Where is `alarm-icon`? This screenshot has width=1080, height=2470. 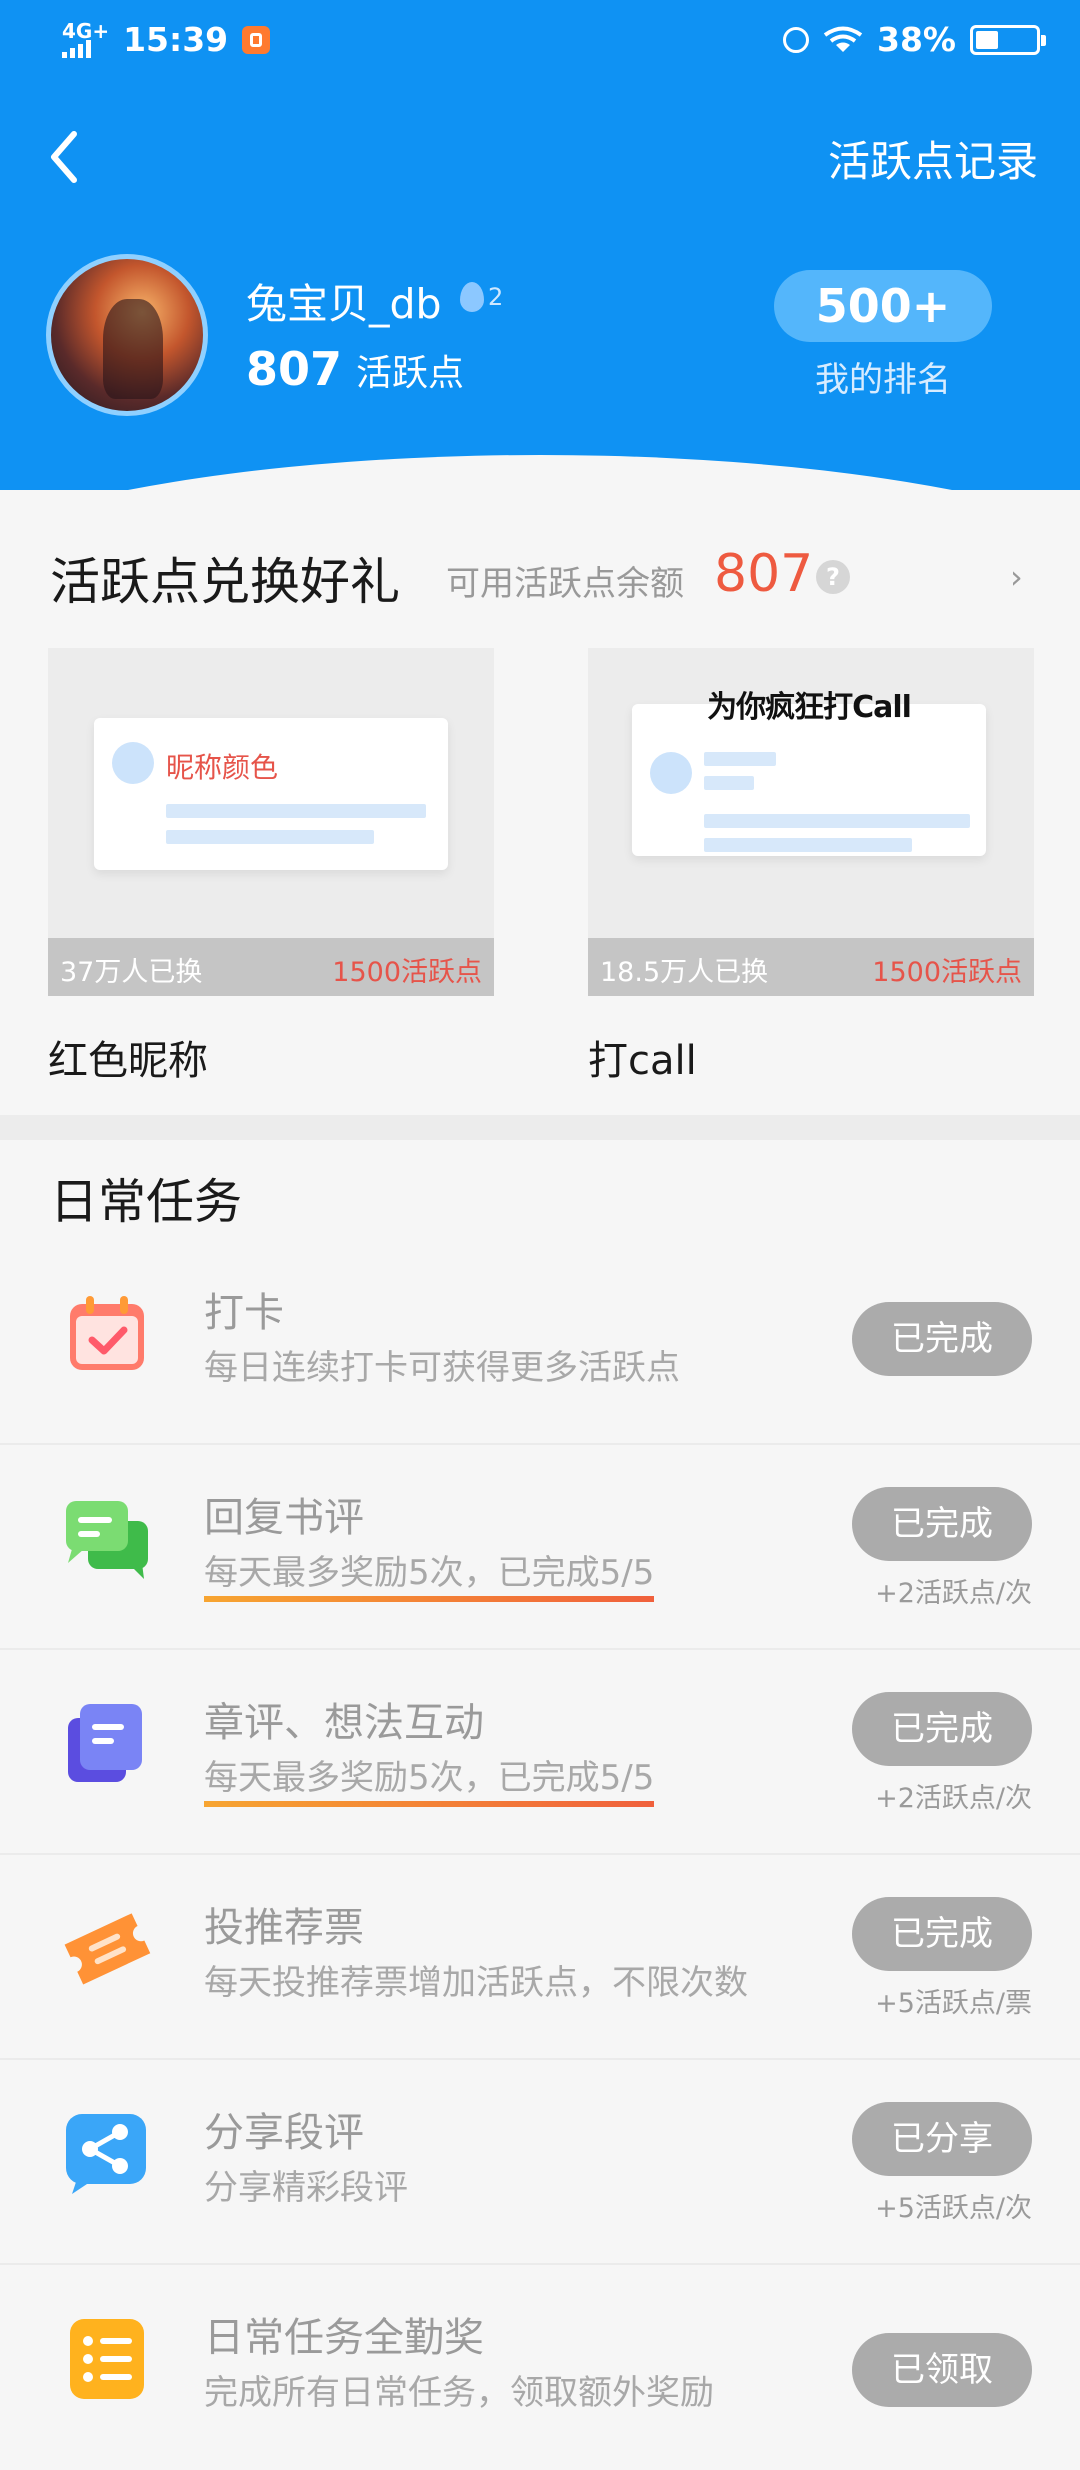
alarm-icon is located at coordinates (796, 39).